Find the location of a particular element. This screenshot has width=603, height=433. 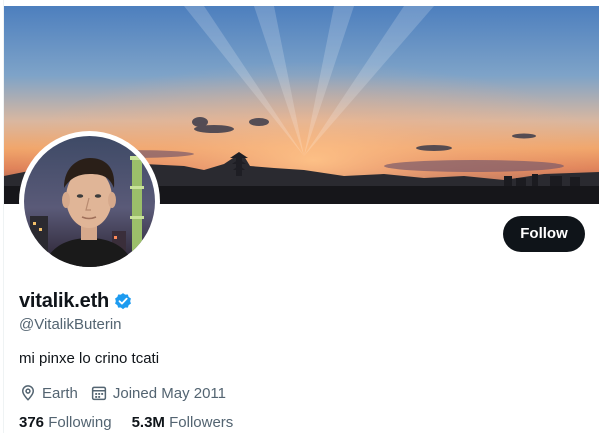

following-label: Following is located at coordinates (80, 422).